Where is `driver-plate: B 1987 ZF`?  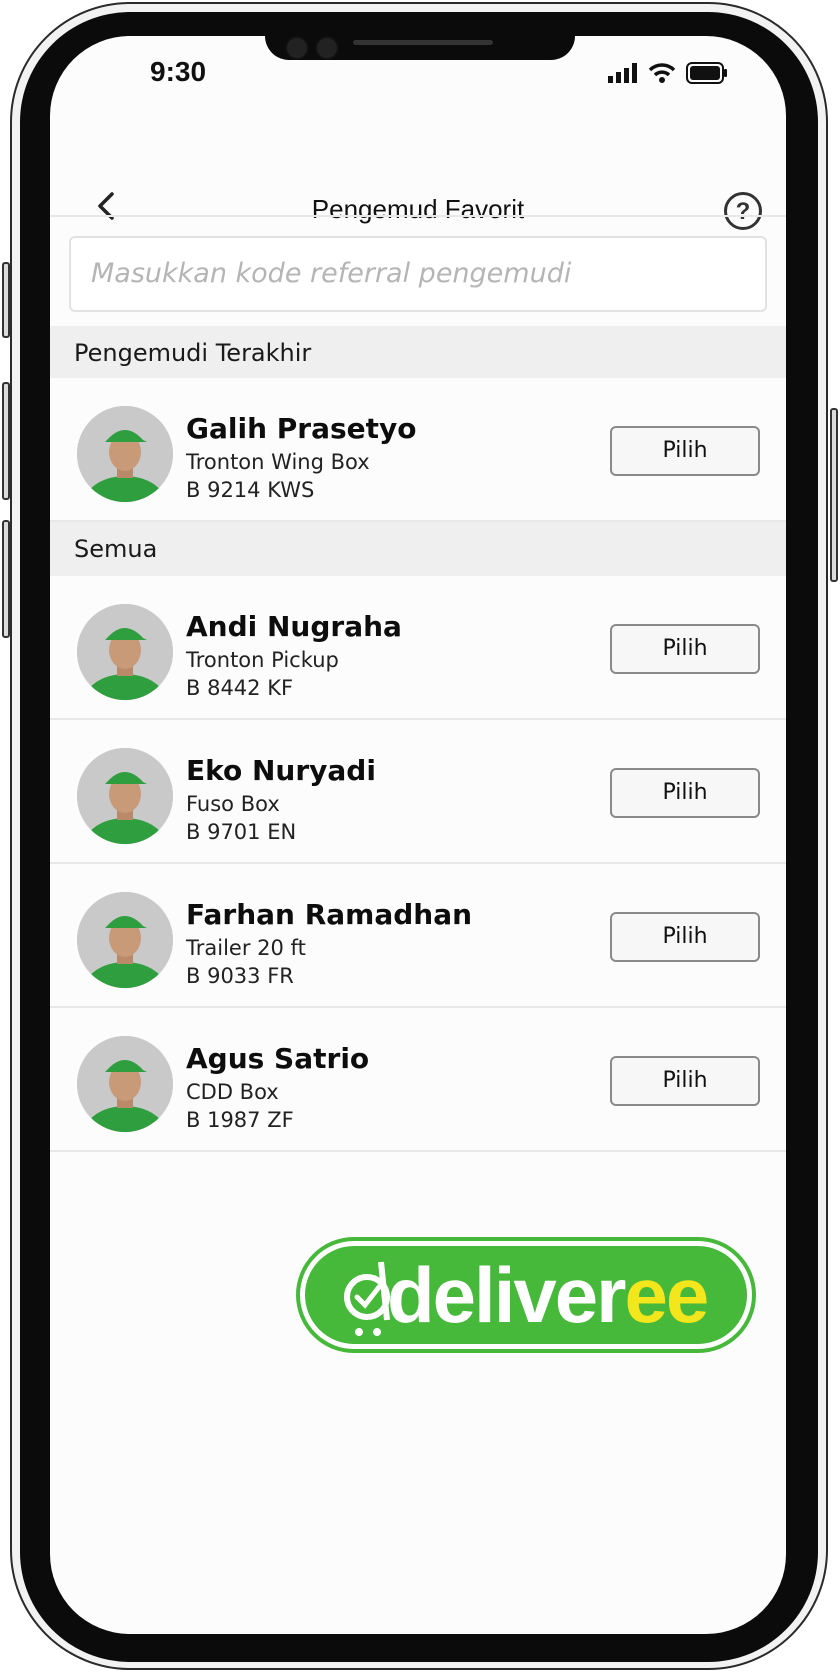
driver-plate: B 1987 ZF is located at coordinates (240, 1120).